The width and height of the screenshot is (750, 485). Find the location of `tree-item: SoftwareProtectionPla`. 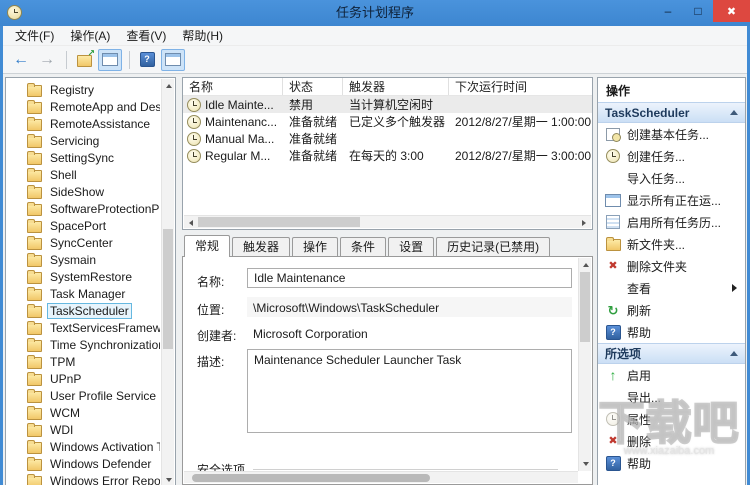

tree-item: SoftwareProtectionPla is located at coordinates (83, 208).